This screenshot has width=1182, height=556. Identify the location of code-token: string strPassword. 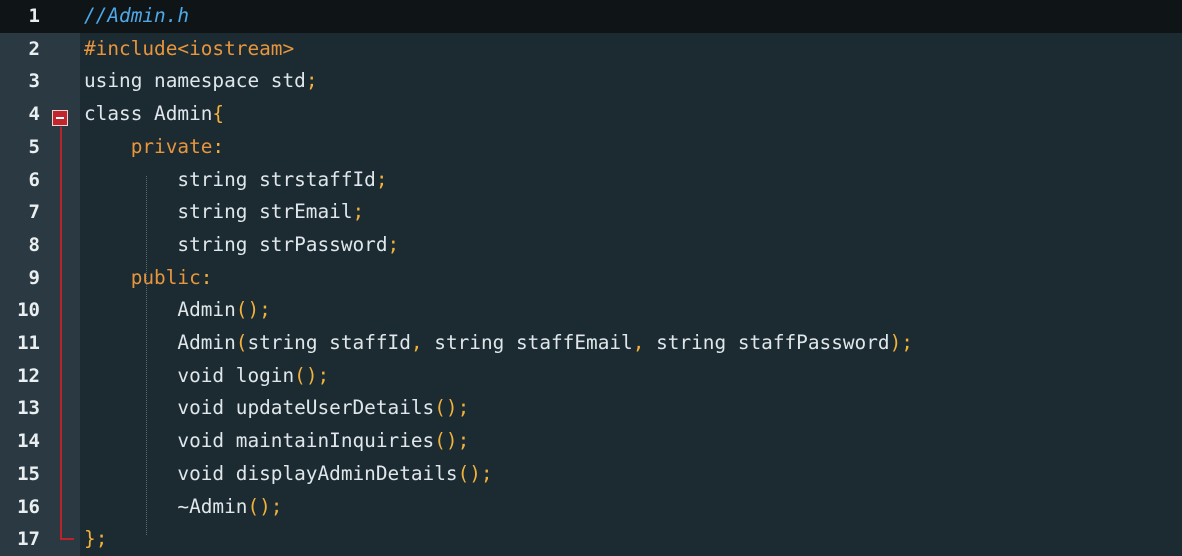
(236, 244).